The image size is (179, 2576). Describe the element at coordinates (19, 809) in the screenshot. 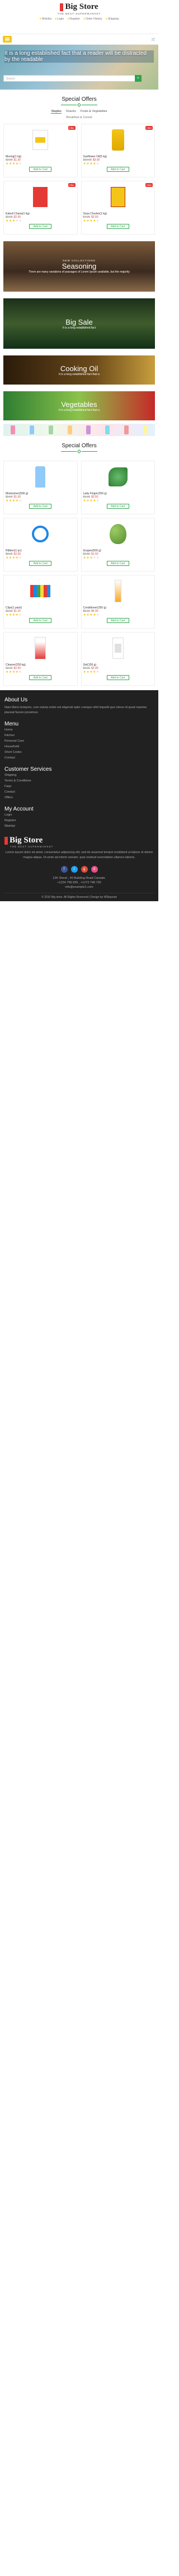

I see `my-account-heading: My Account` at that location.